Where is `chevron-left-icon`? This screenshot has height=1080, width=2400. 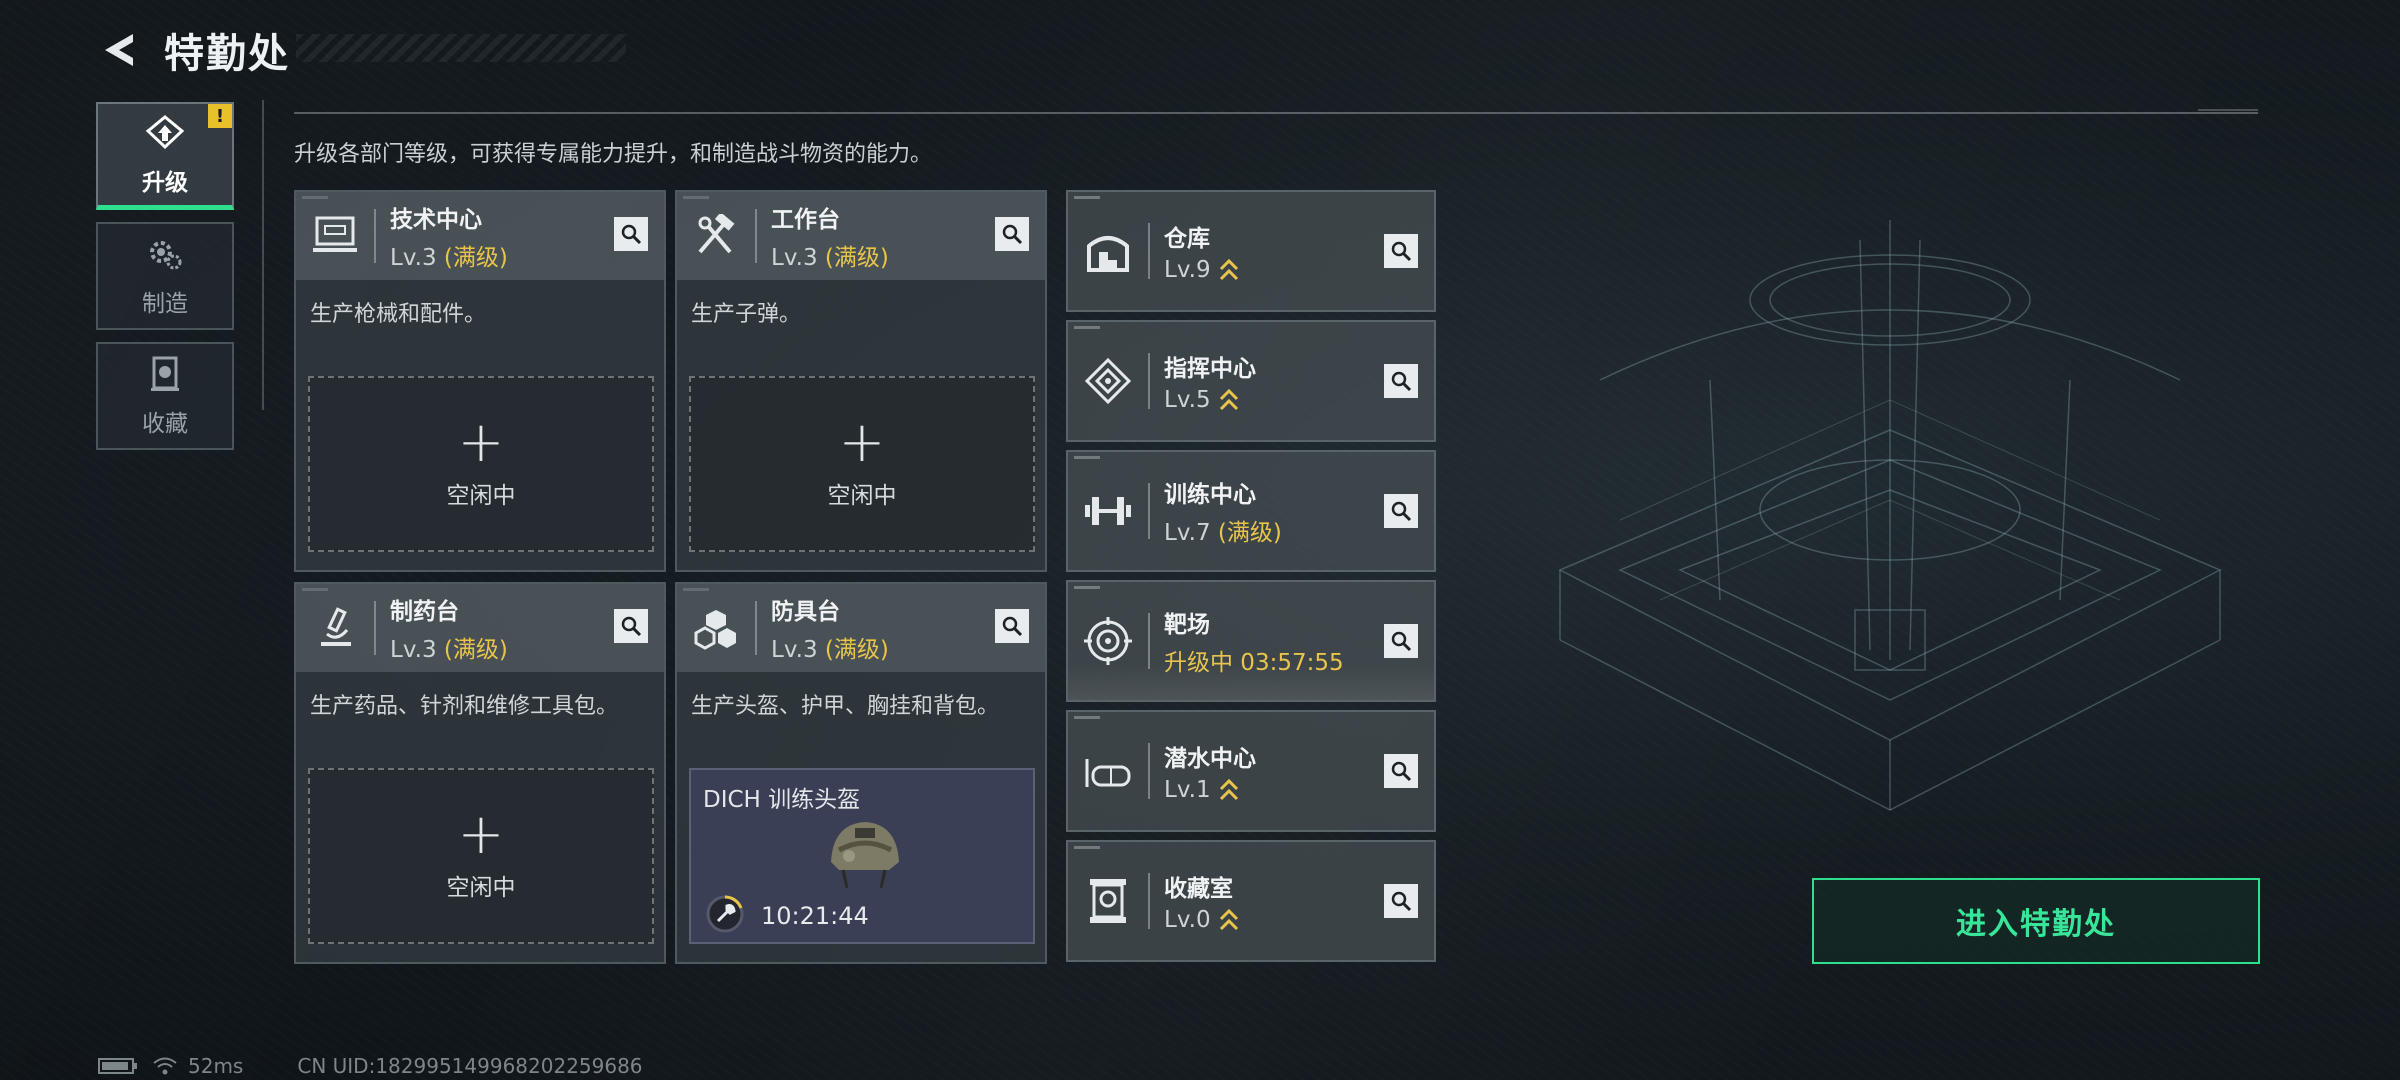
chevron-left-icon is located at coordinates (119, 50).